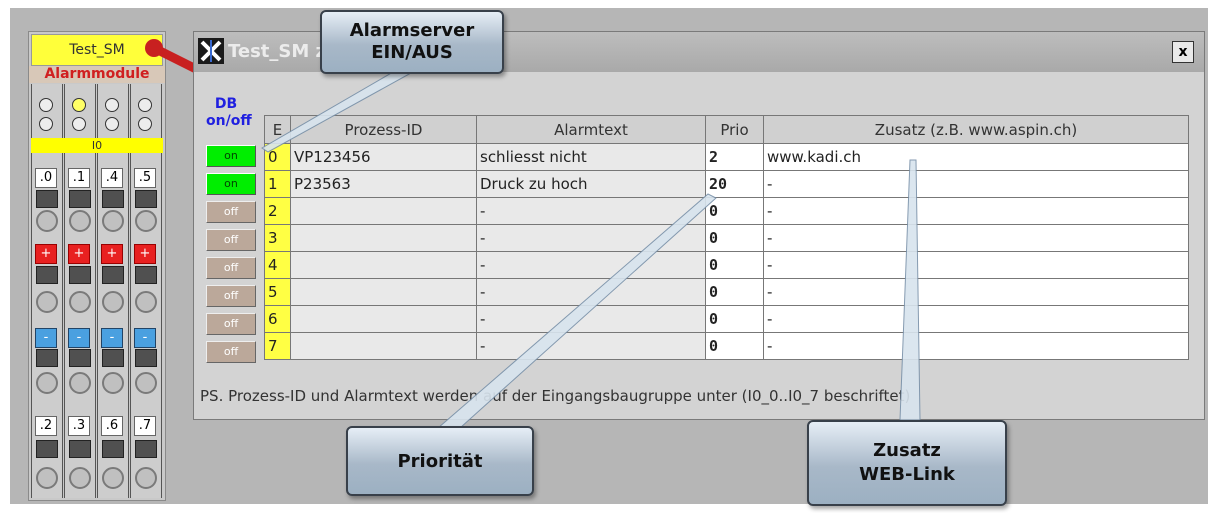 This screenshot has height=513, width=1216. I want to click on column-header-zusatz: Zusatz (z.B. www.aspin.ch), so click(976, 129).